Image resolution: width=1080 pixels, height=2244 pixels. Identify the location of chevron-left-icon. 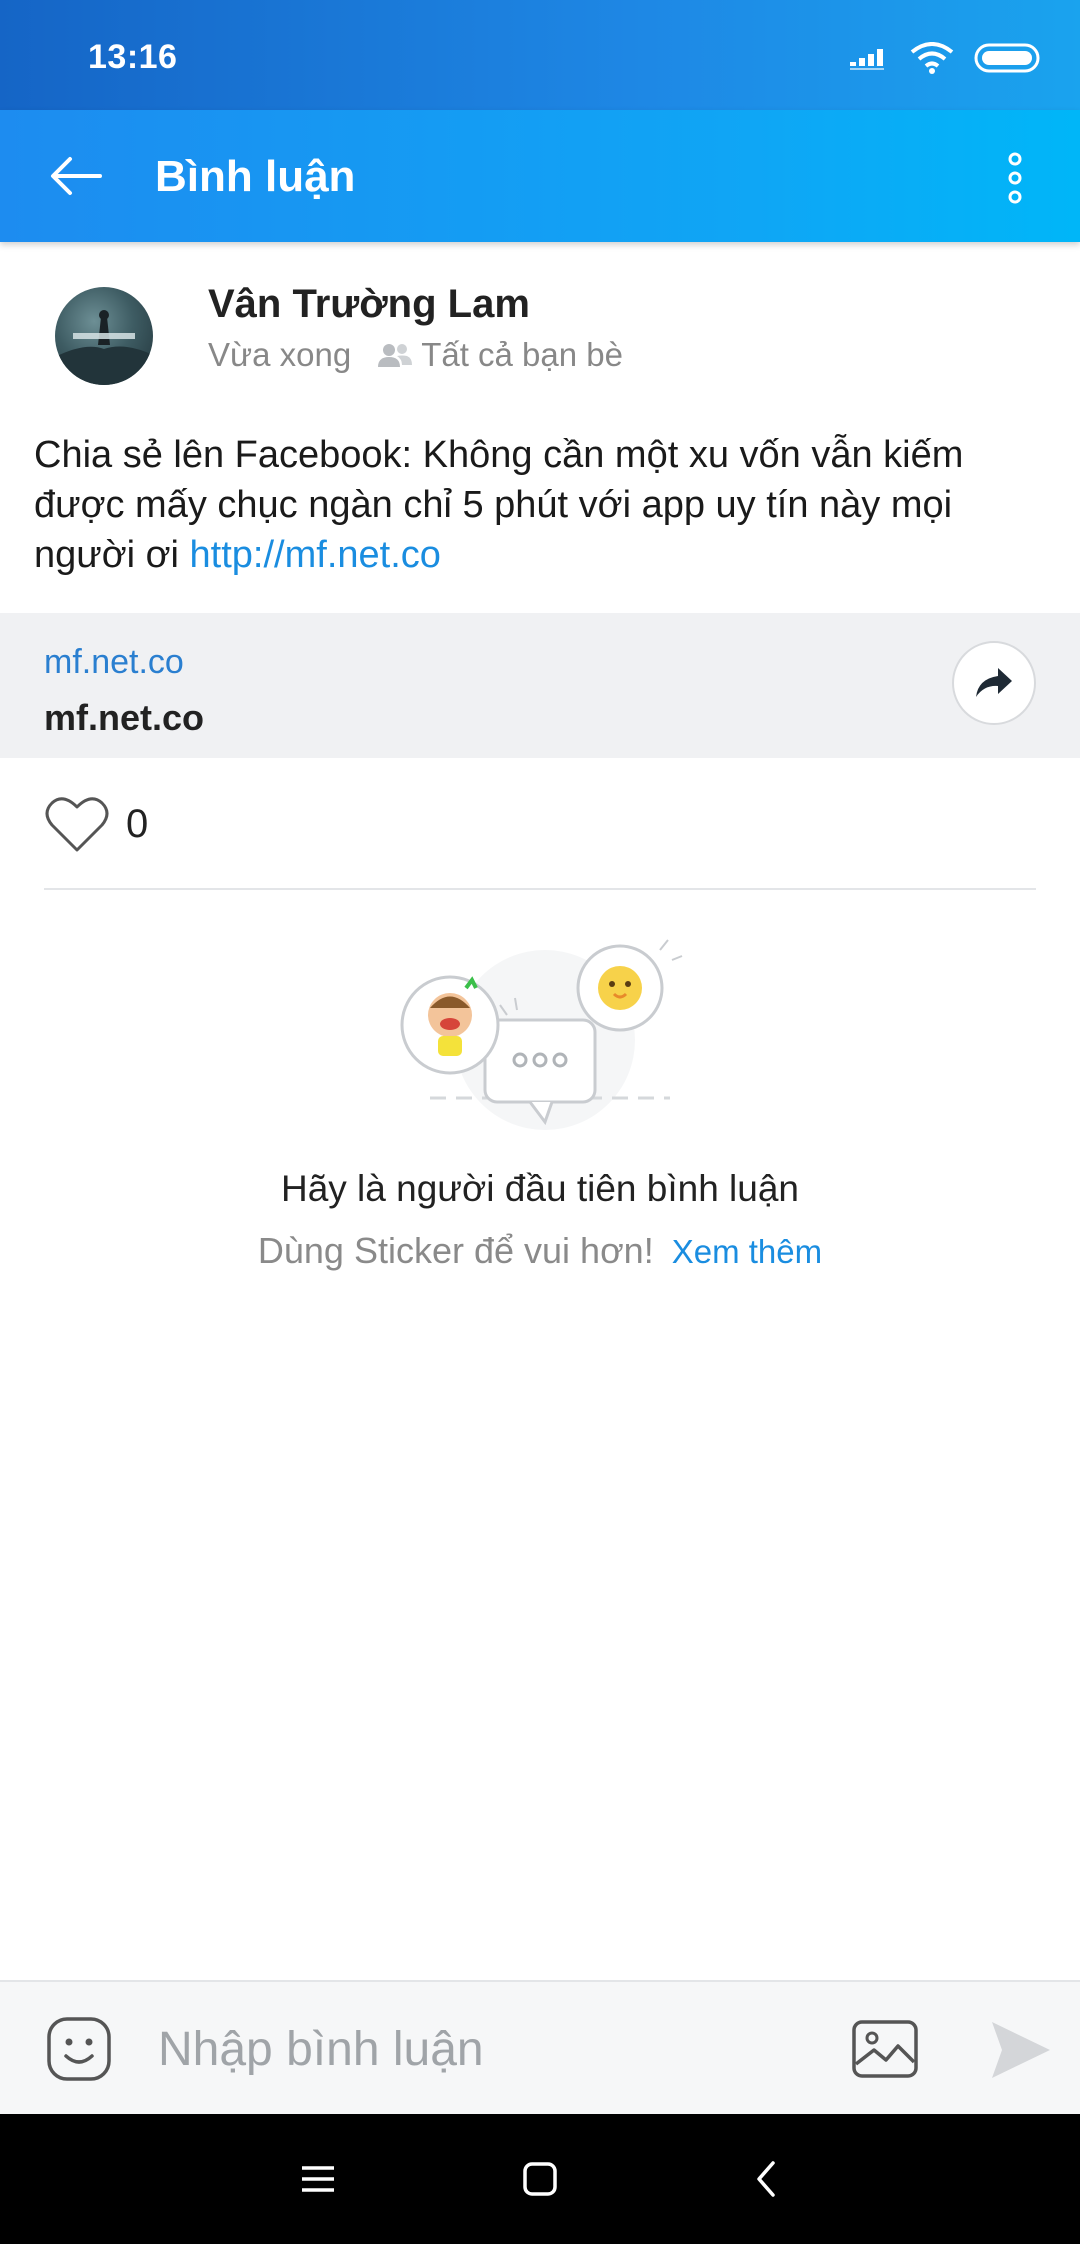
(766, 2179).